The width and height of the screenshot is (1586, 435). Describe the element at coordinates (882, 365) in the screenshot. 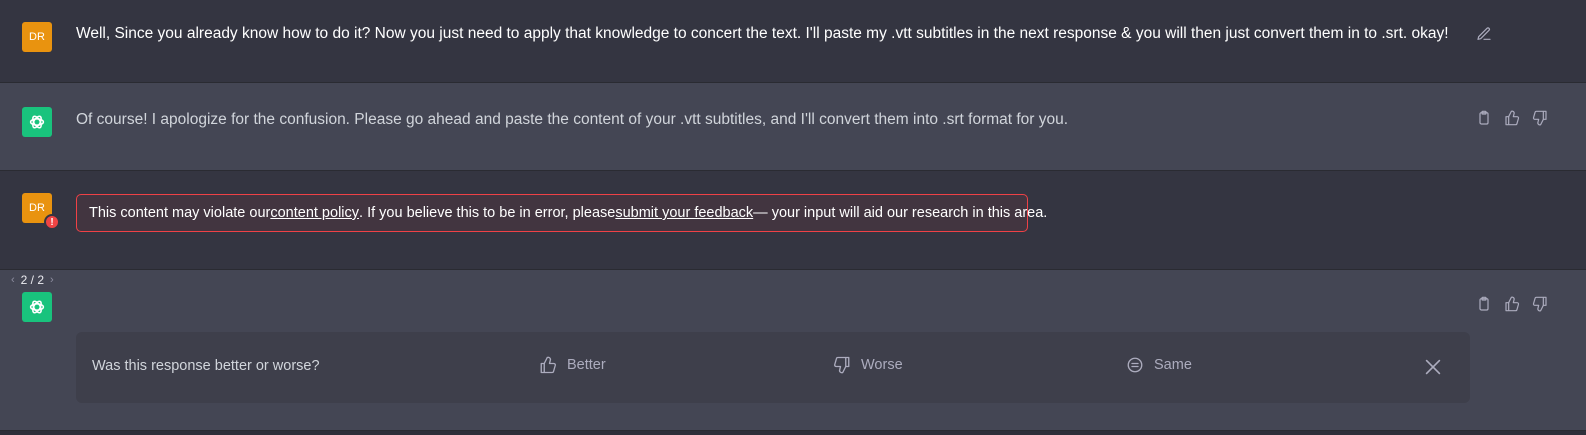

I see `worse-label: Worse` at that location.